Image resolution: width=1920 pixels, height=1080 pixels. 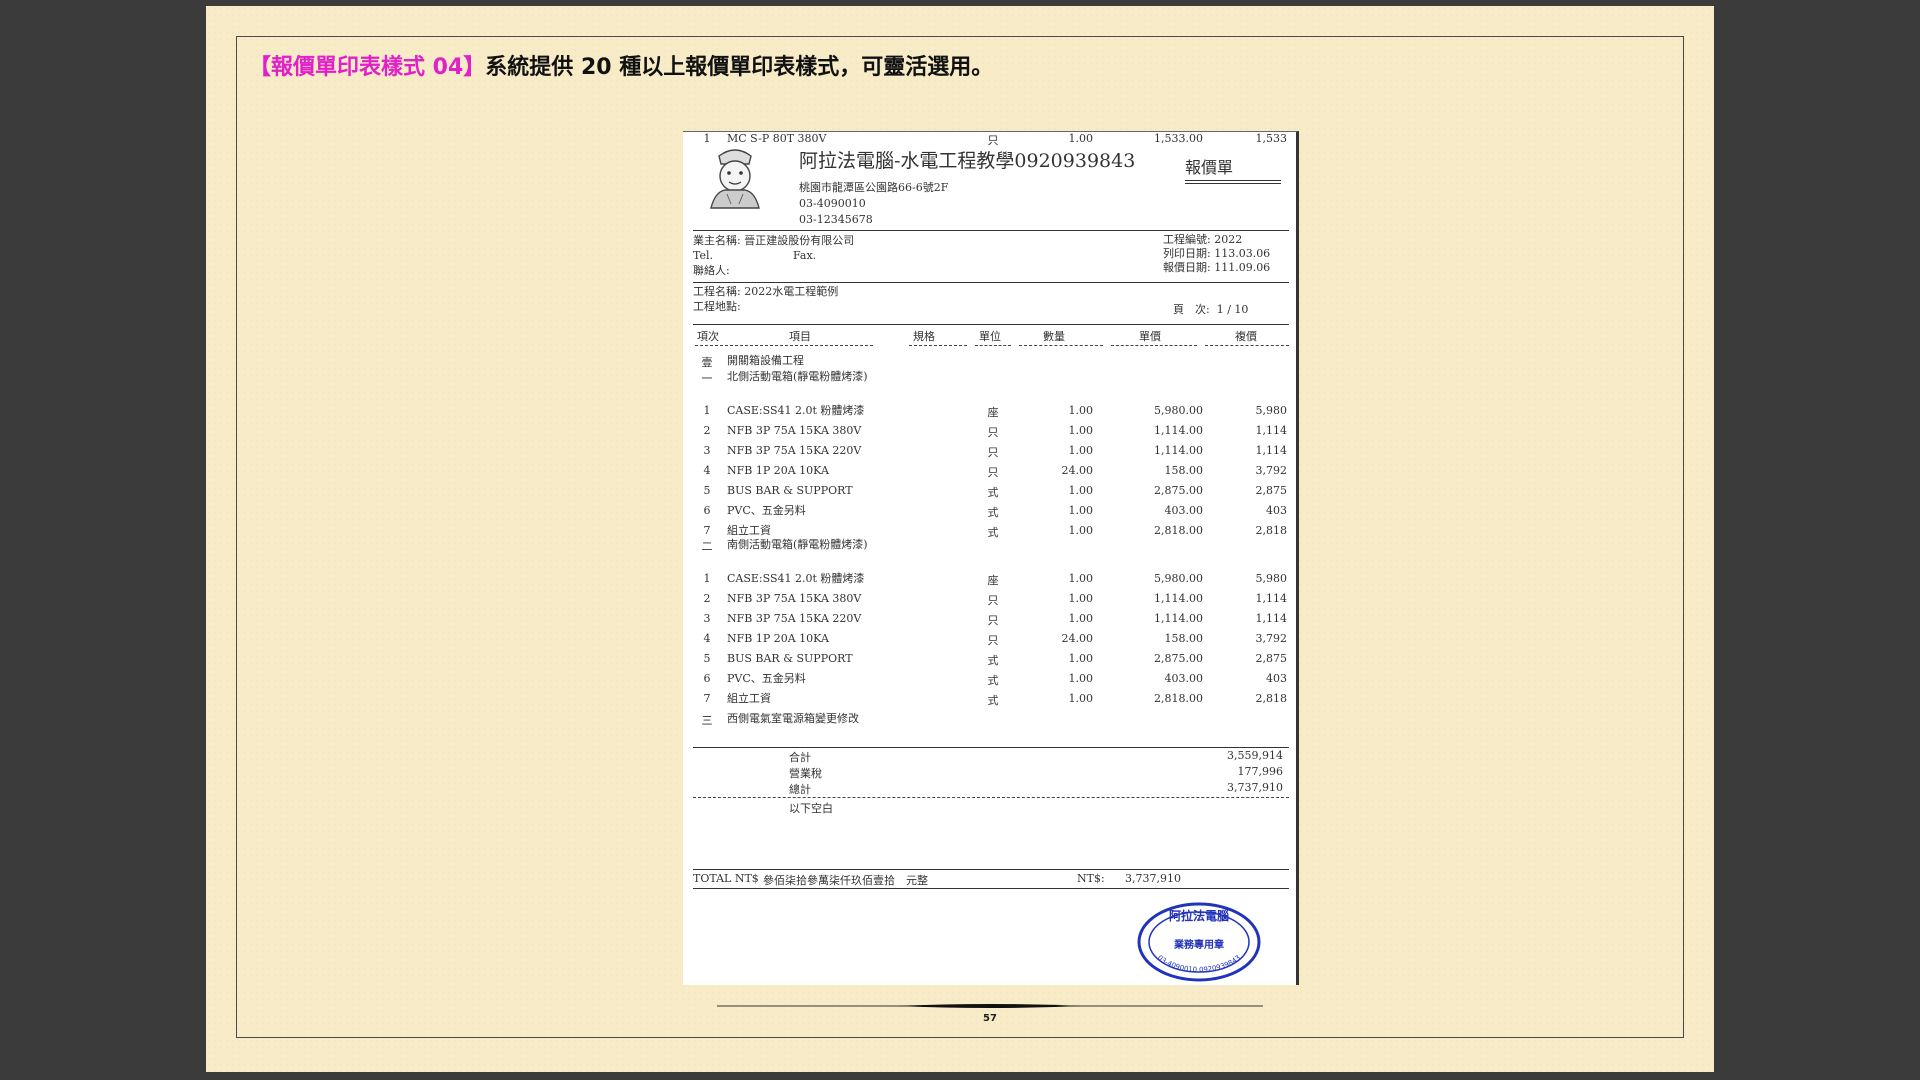 What do you see at coordinates (924, 336) in the screenshot?
I see `col-spec: 規格` at bounding box center [924, 336].